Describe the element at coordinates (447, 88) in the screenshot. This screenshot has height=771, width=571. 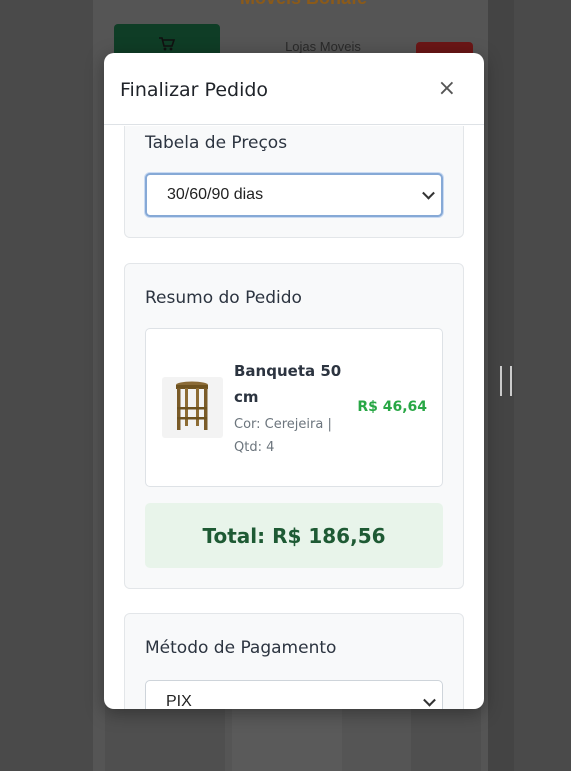
I see `close-icon: ×` at that location.